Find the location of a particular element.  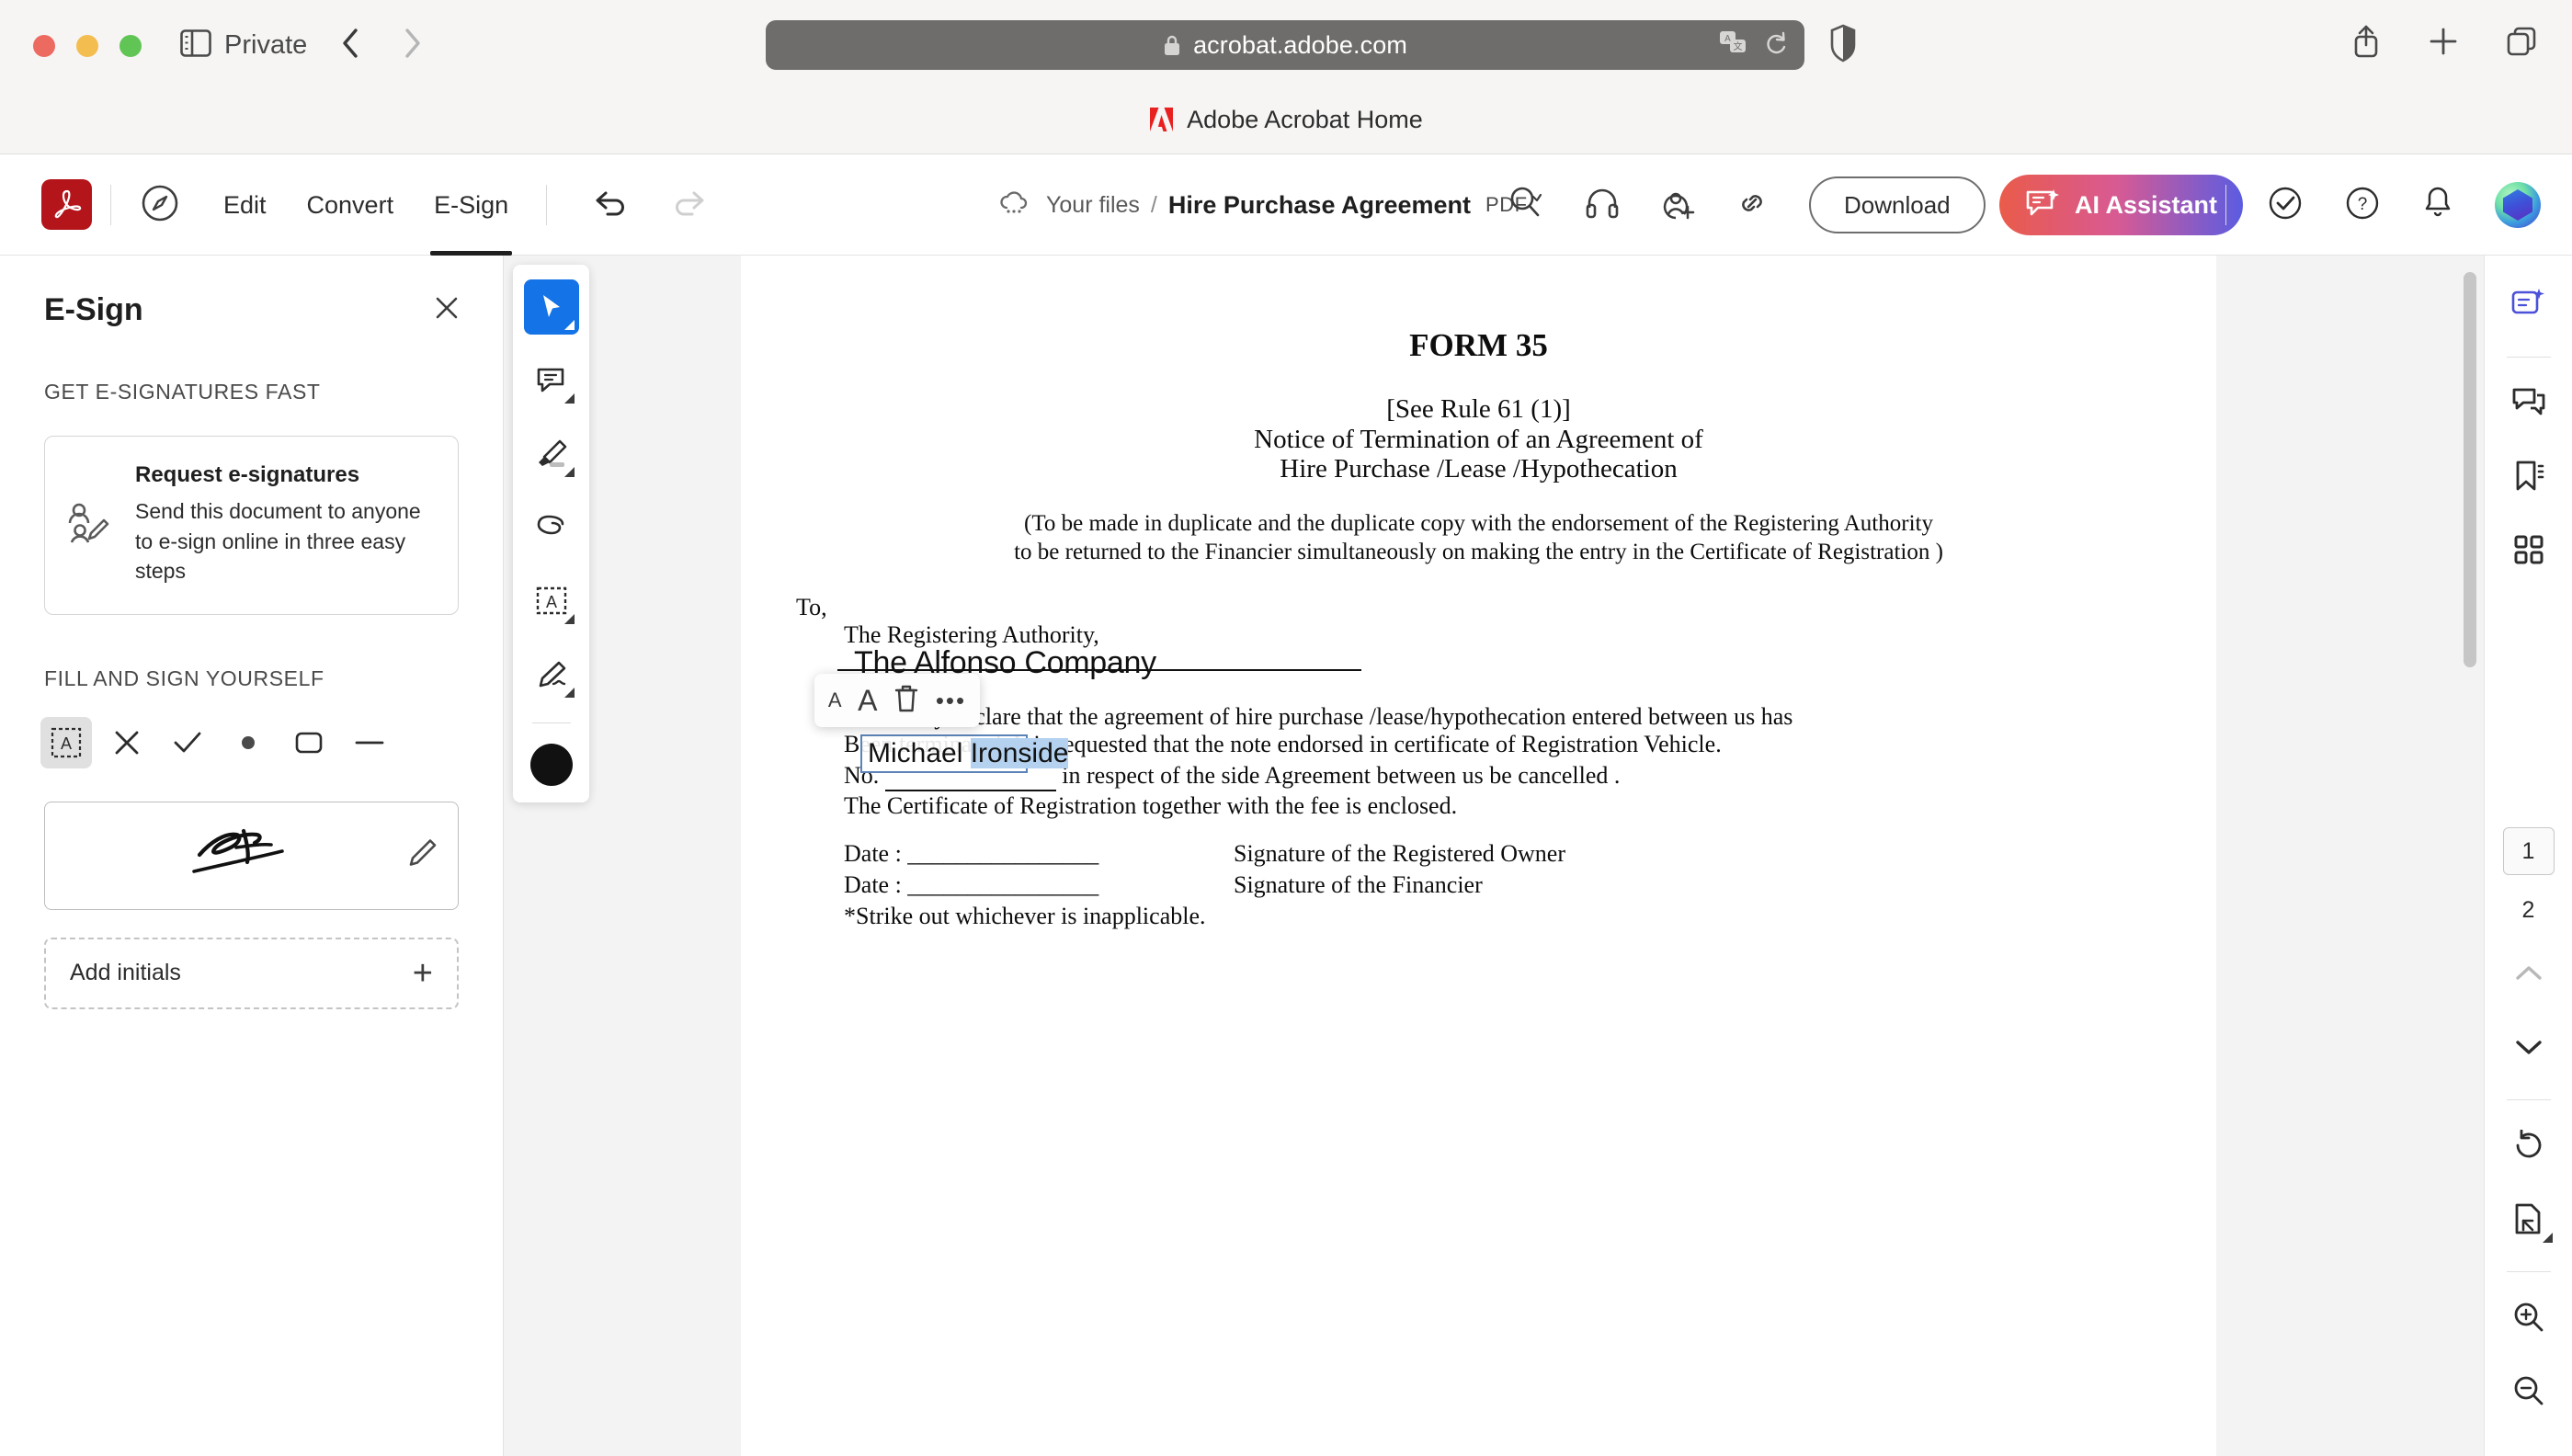

private-browsing-label: Private is located at coordinates (266, 45).